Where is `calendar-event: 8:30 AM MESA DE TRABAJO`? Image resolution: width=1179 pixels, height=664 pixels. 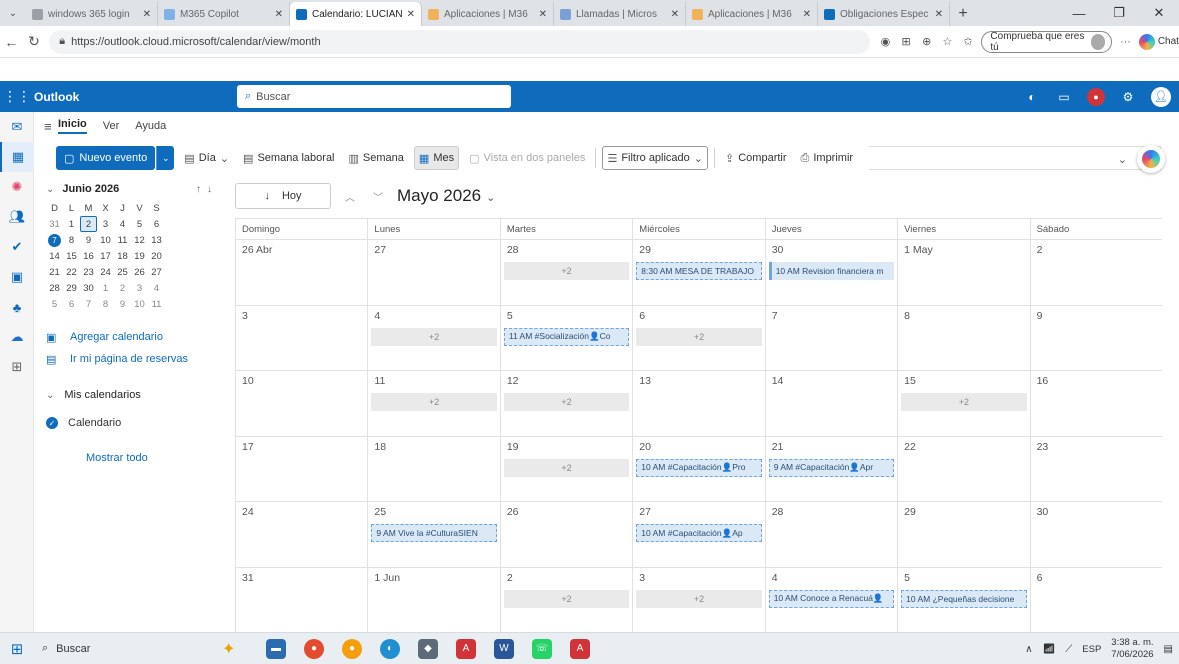 calendar-event: 8:30 AM MESA DE TRABAJO is located at coordinates (699, 271).